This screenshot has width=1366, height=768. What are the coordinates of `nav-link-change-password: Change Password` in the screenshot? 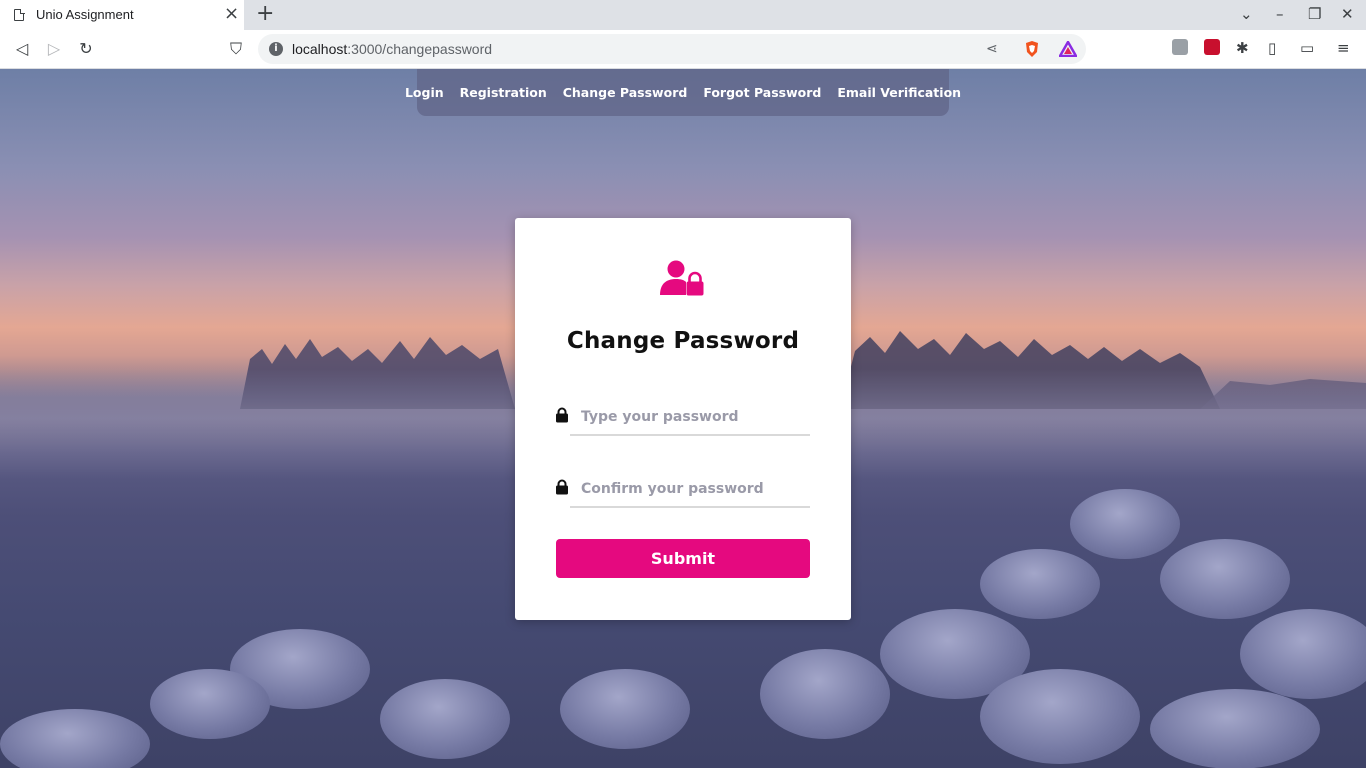 It's located at (625, 92).